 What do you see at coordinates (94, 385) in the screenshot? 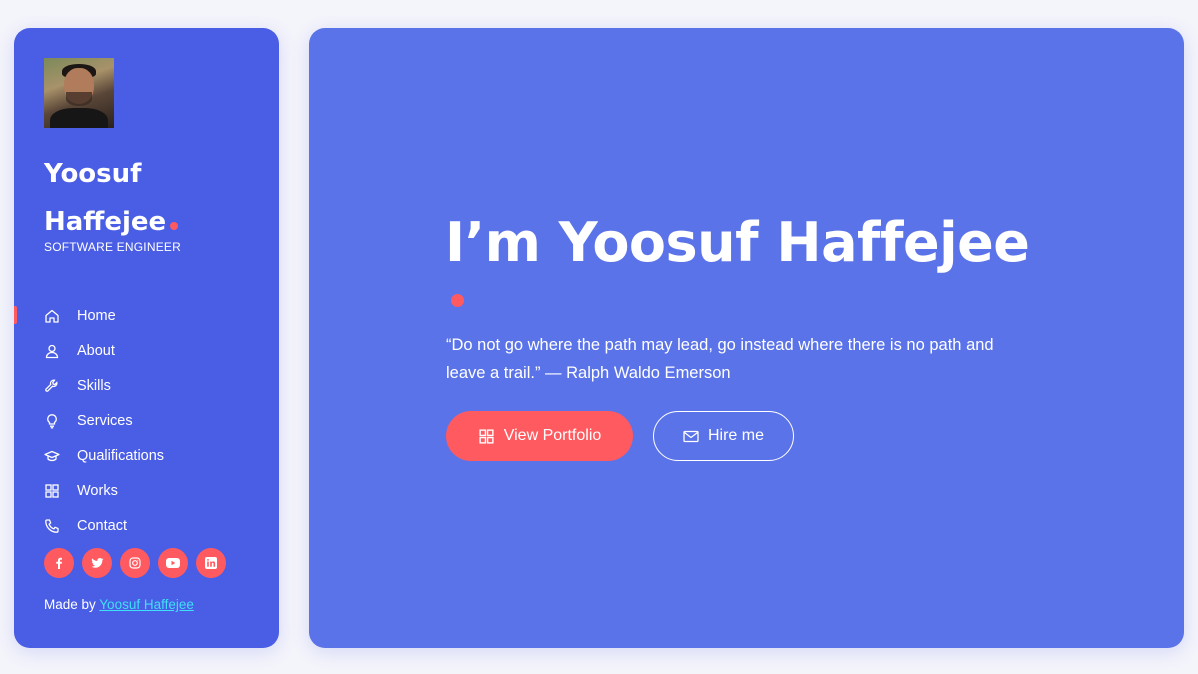
I see `sidebar-item-label: Skills` at bounding box center [94, 385].